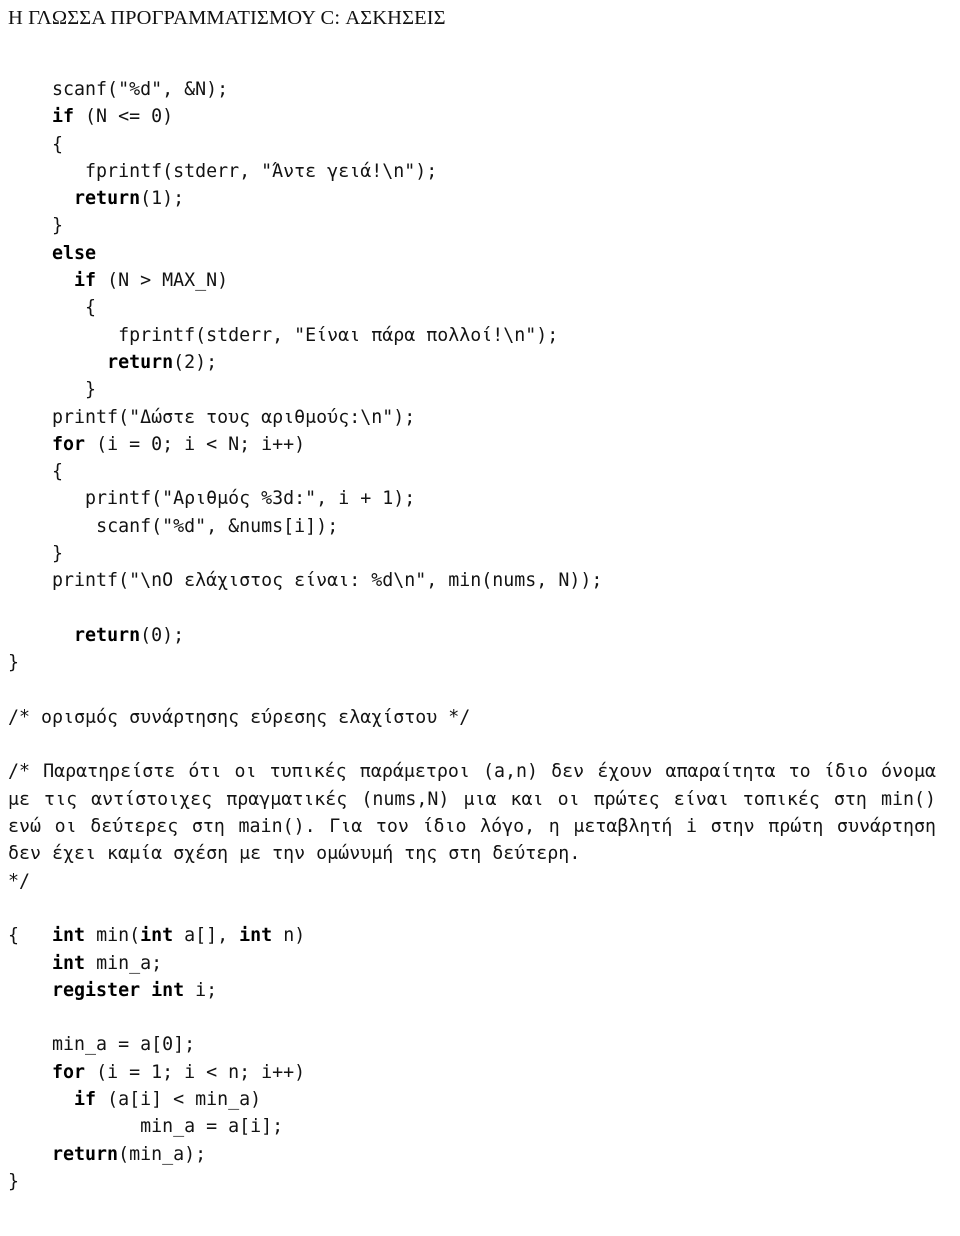 The width and height of the screenshot is (960, 1236). I want to click on keyword-int-return: int, so click(69, 936).